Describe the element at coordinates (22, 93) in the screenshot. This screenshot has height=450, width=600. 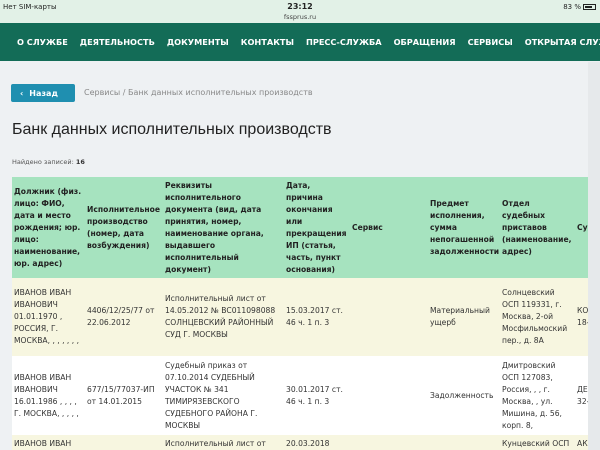
I see `chevron-left-icon: ‹` at that location.